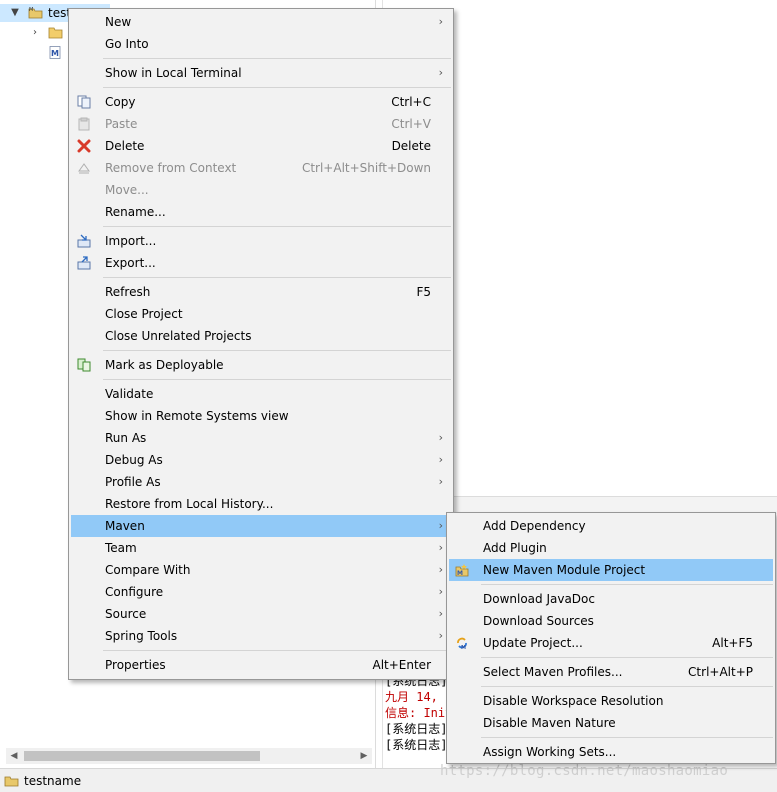 Image resolution: width=777 pixels, height=792 pixels. Describe the element at coordinates (261, 102) in the screenshot. I see `menu-item-copy: Copy Ctrl+C` at that location.